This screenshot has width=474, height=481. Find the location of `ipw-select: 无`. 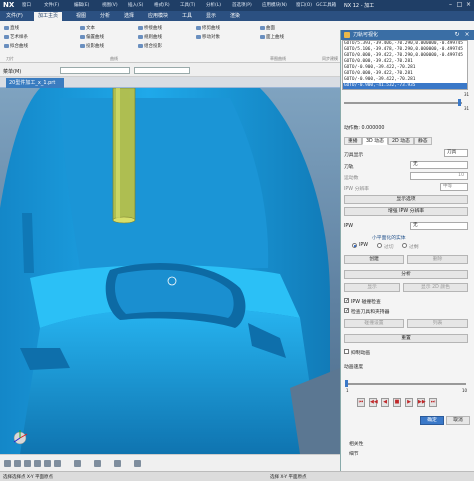

ipw-select: 无 is located at coordinates (439, 226).